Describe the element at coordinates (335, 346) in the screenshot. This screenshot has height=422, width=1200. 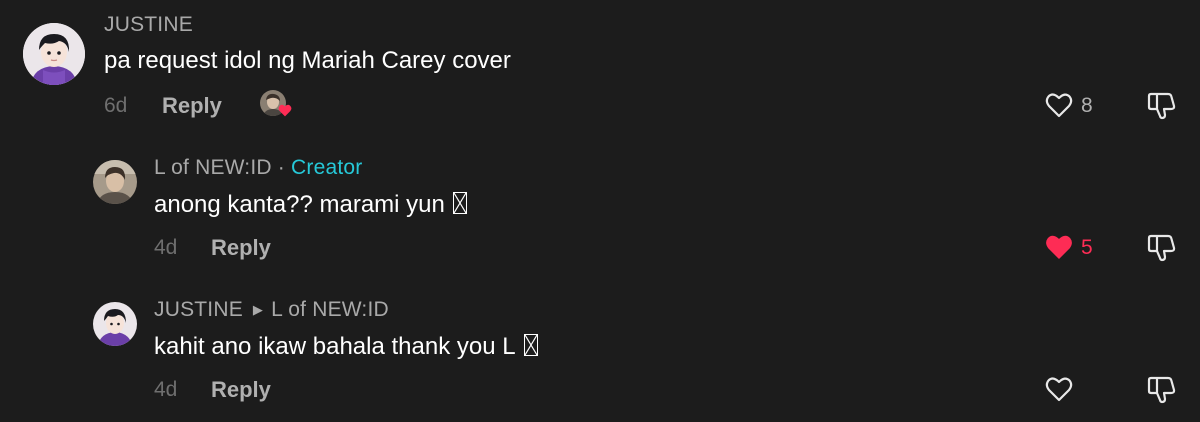
I see `comment-text-body: kahit ano ikaw bahala thank you L` at that location.